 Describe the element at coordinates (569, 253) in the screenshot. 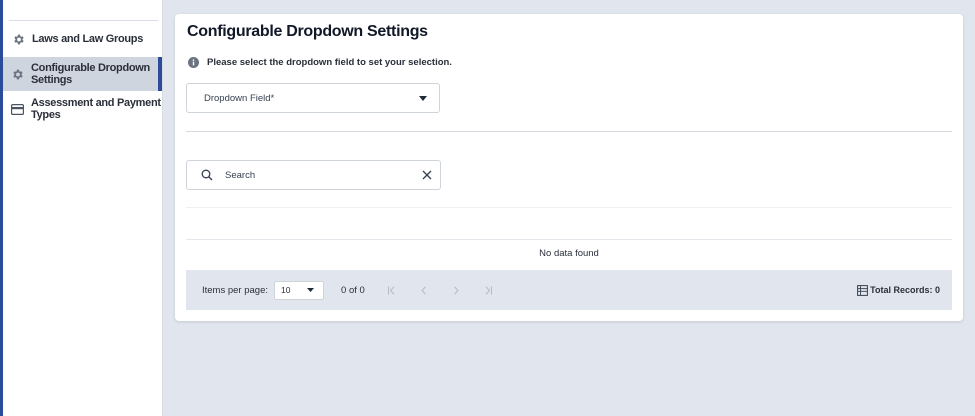

I see `empty-state-message: No data found` at that location.